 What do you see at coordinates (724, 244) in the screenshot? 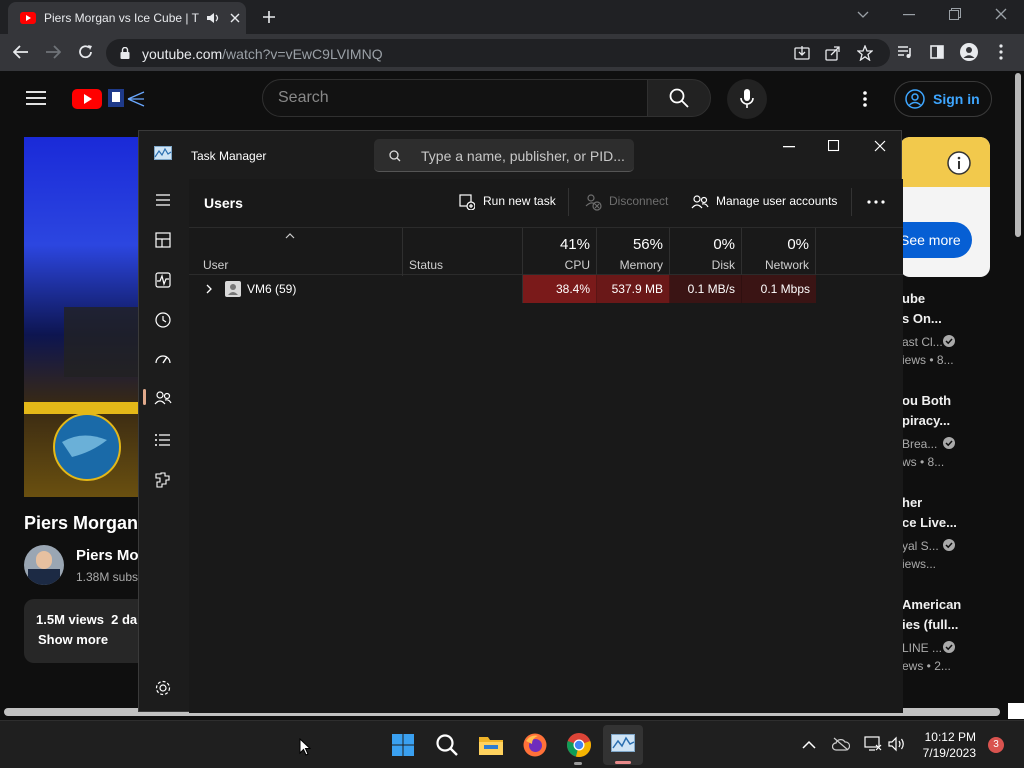
I see `disk-total-percent: 0%` at bounding box center [724, 244].